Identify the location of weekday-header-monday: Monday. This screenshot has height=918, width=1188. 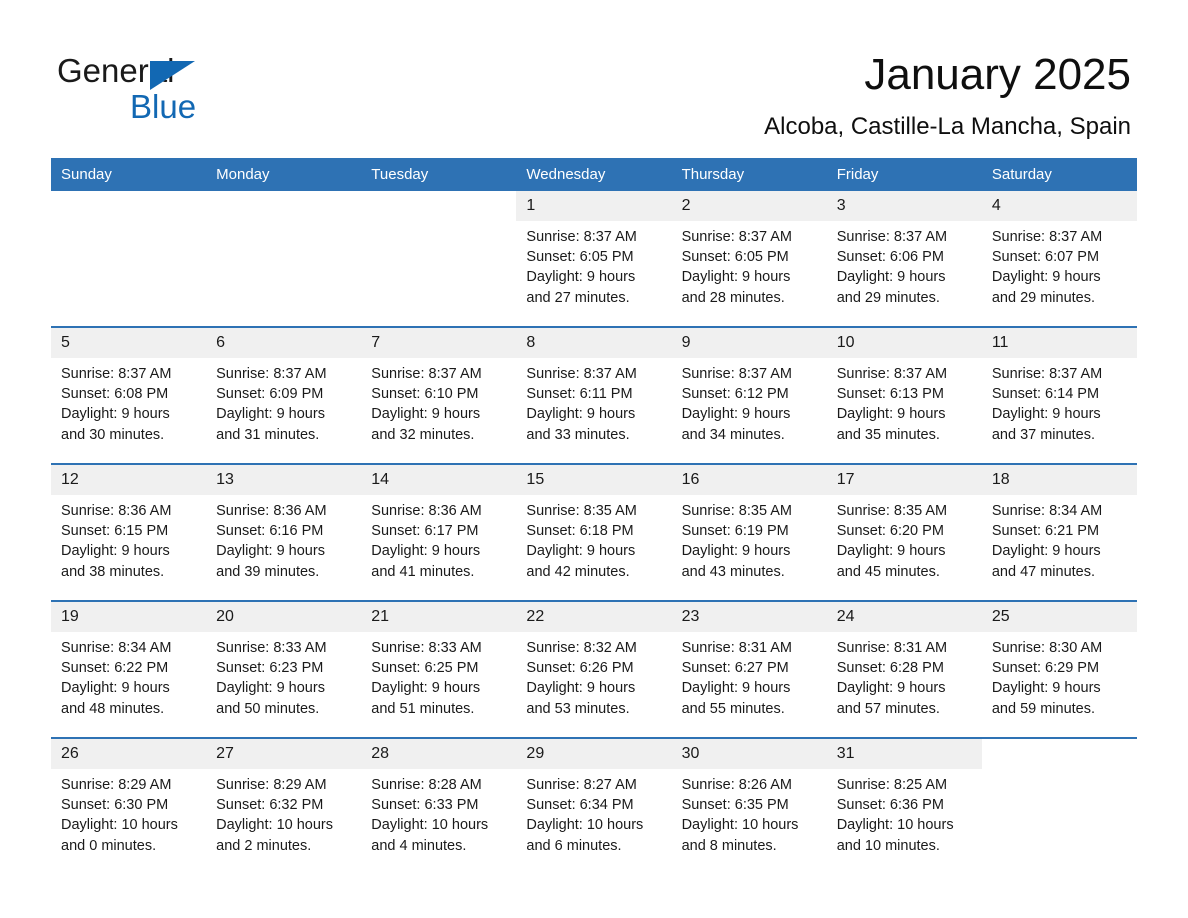
(284, 174).